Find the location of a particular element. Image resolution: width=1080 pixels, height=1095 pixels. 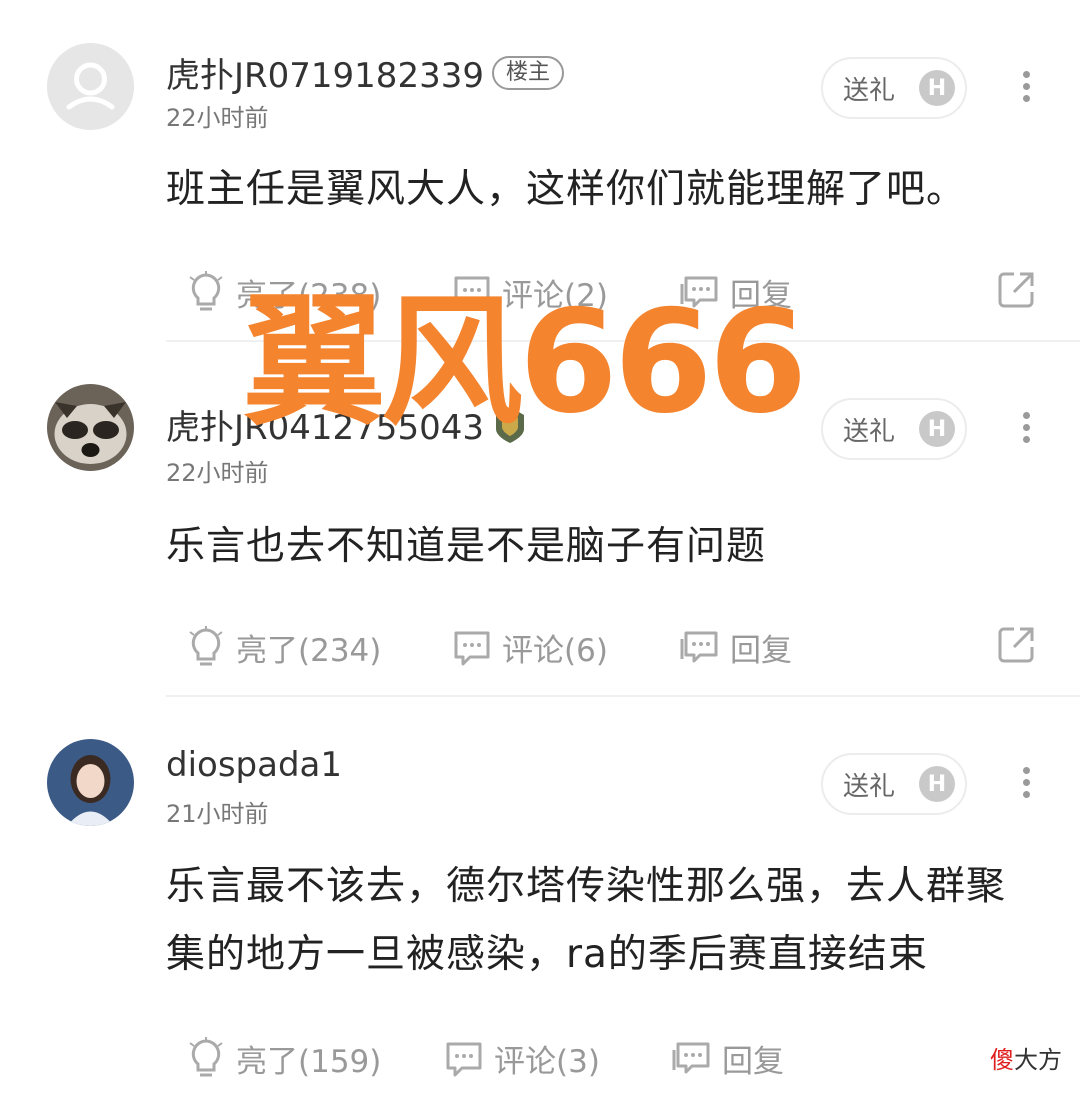

op-badge: 楼主 is located at coordinates (527, 72).